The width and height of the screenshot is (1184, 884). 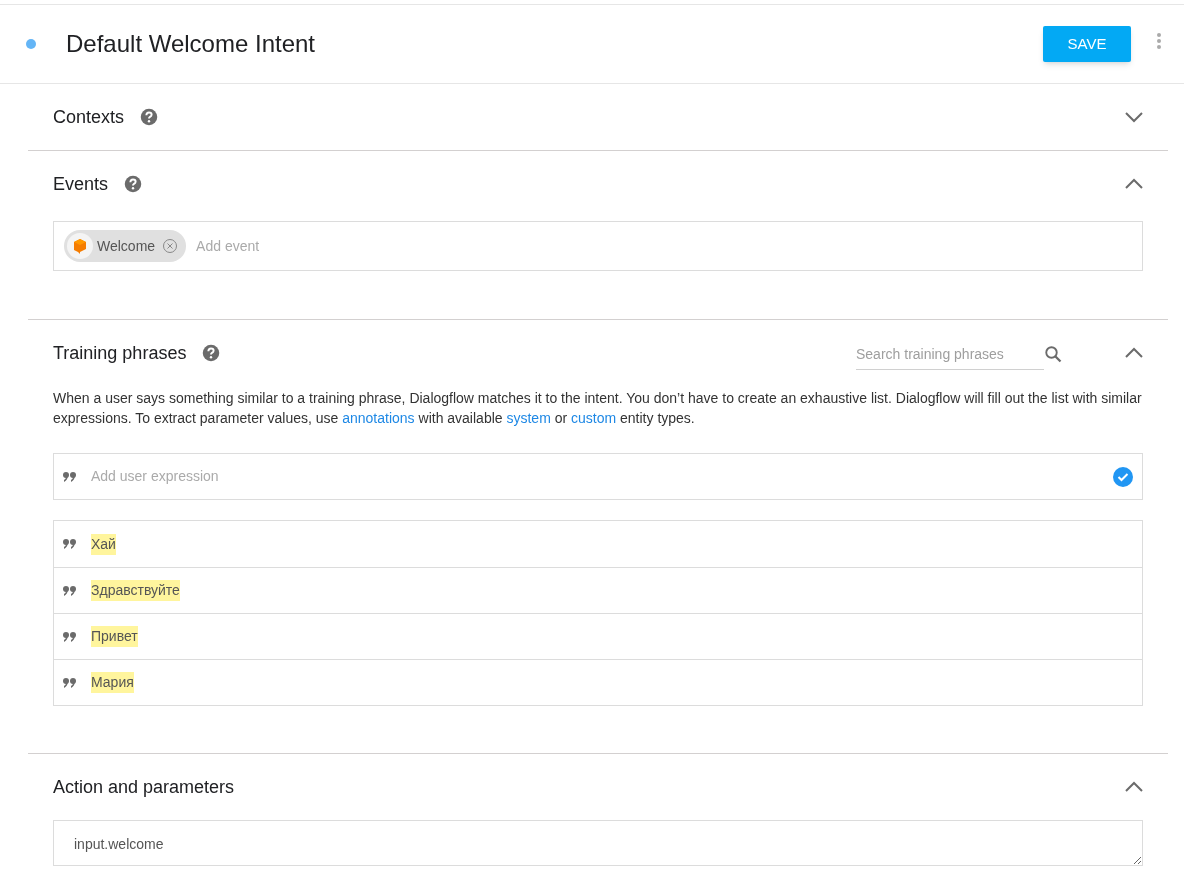 I want to click on link: custom, so click(x=594, y=418).